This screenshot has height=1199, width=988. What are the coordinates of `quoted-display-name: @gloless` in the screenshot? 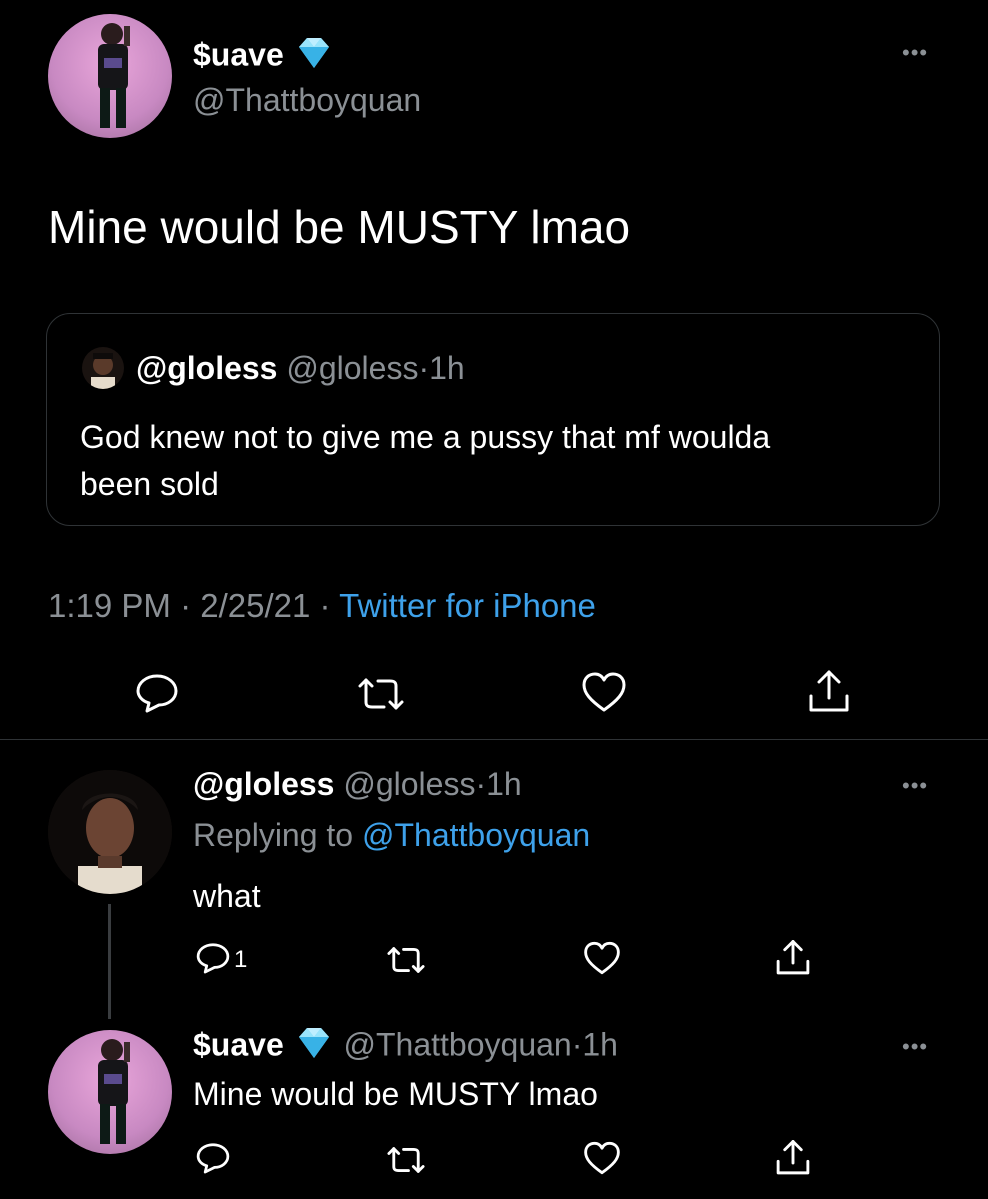 It's located at (206, 368).